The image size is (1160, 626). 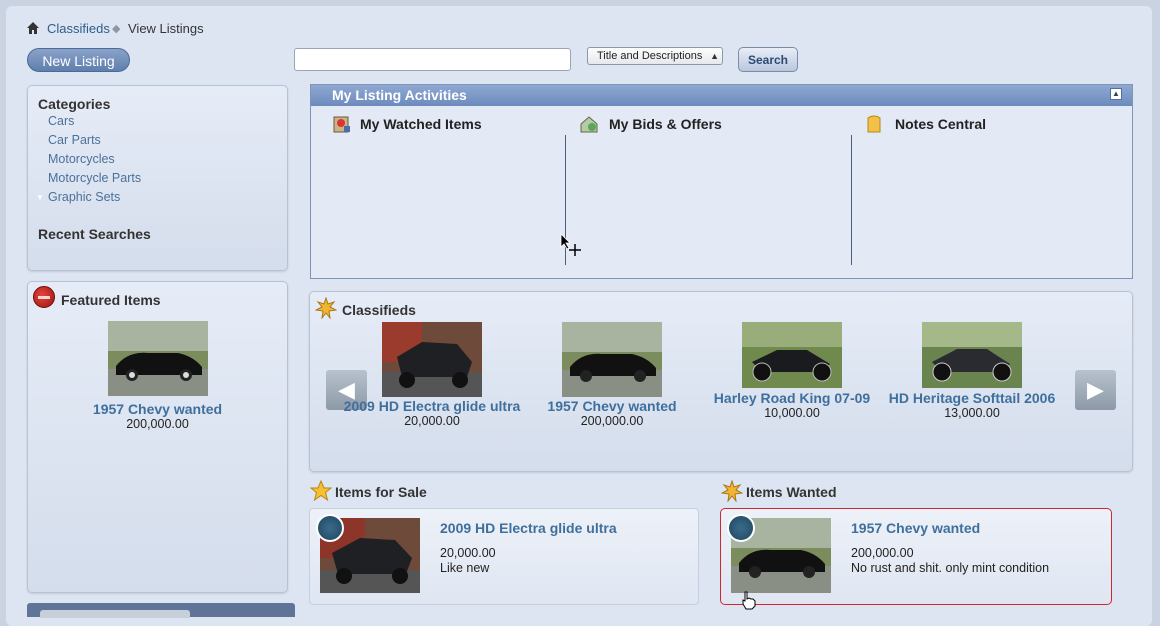 I want to click on classified-item-title: Harley Road King 07-09, so click(x=792, y=398).